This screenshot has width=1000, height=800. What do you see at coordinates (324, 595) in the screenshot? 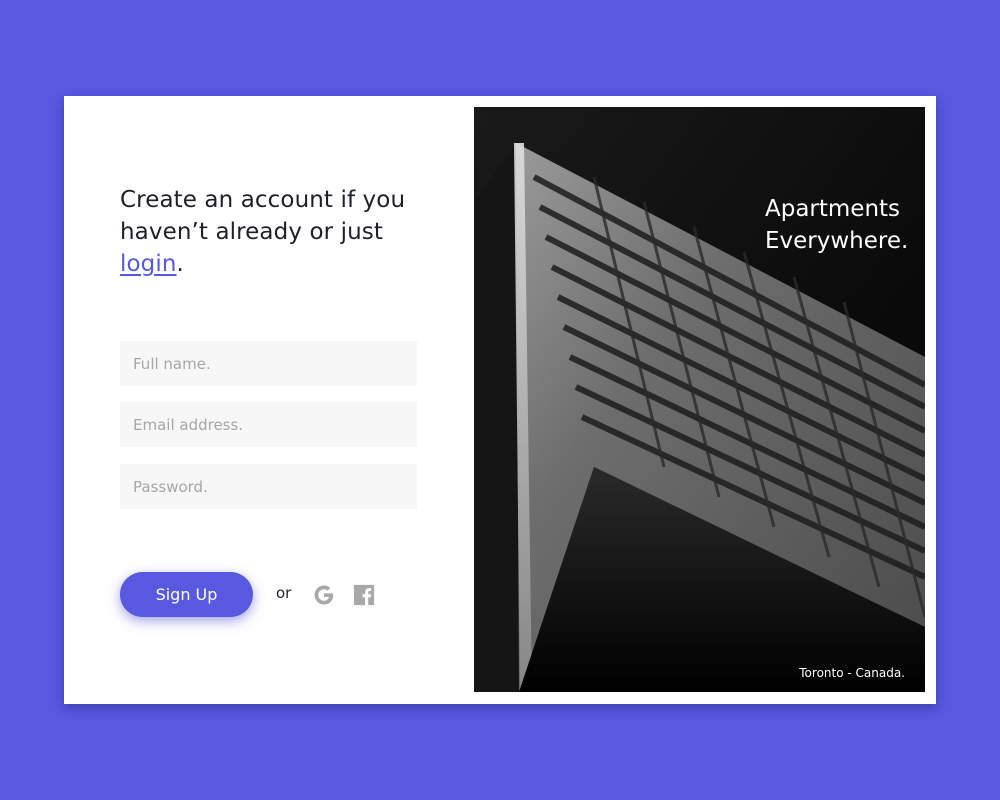
I see `google-icon` at bounding box center [324, 595].